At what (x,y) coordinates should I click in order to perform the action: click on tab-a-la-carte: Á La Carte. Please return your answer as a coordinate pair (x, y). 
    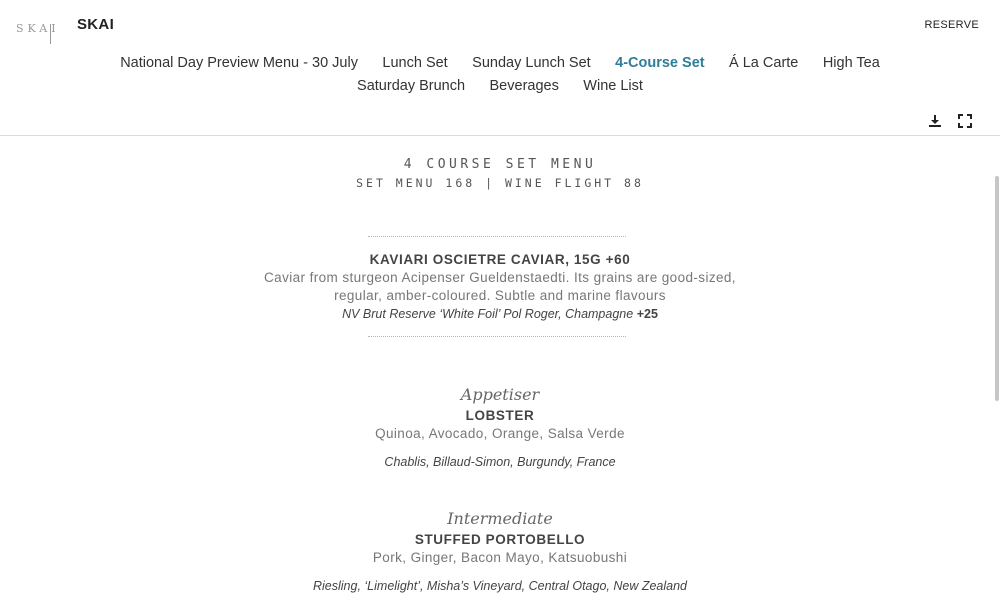
    Looking at the image, I should click on (763, 63).